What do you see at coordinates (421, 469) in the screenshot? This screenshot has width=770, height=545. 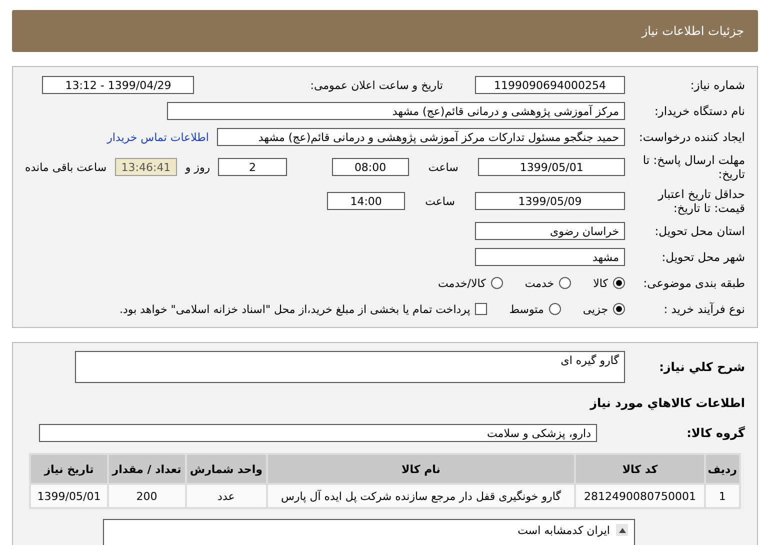 I see `column-header: نام کالا` at bounding box center [421, 469].